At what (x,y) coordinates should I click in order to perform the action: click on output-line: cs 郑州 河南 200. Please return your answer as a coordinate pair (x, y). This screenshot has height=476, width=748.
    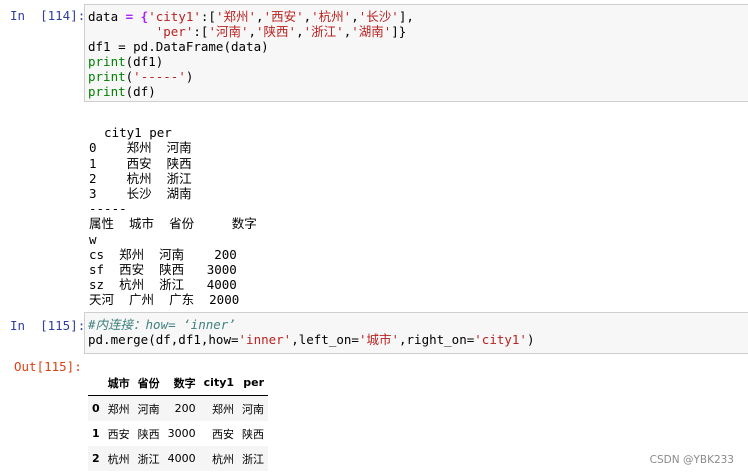
    Looking at the image, I should click on (163, 254).